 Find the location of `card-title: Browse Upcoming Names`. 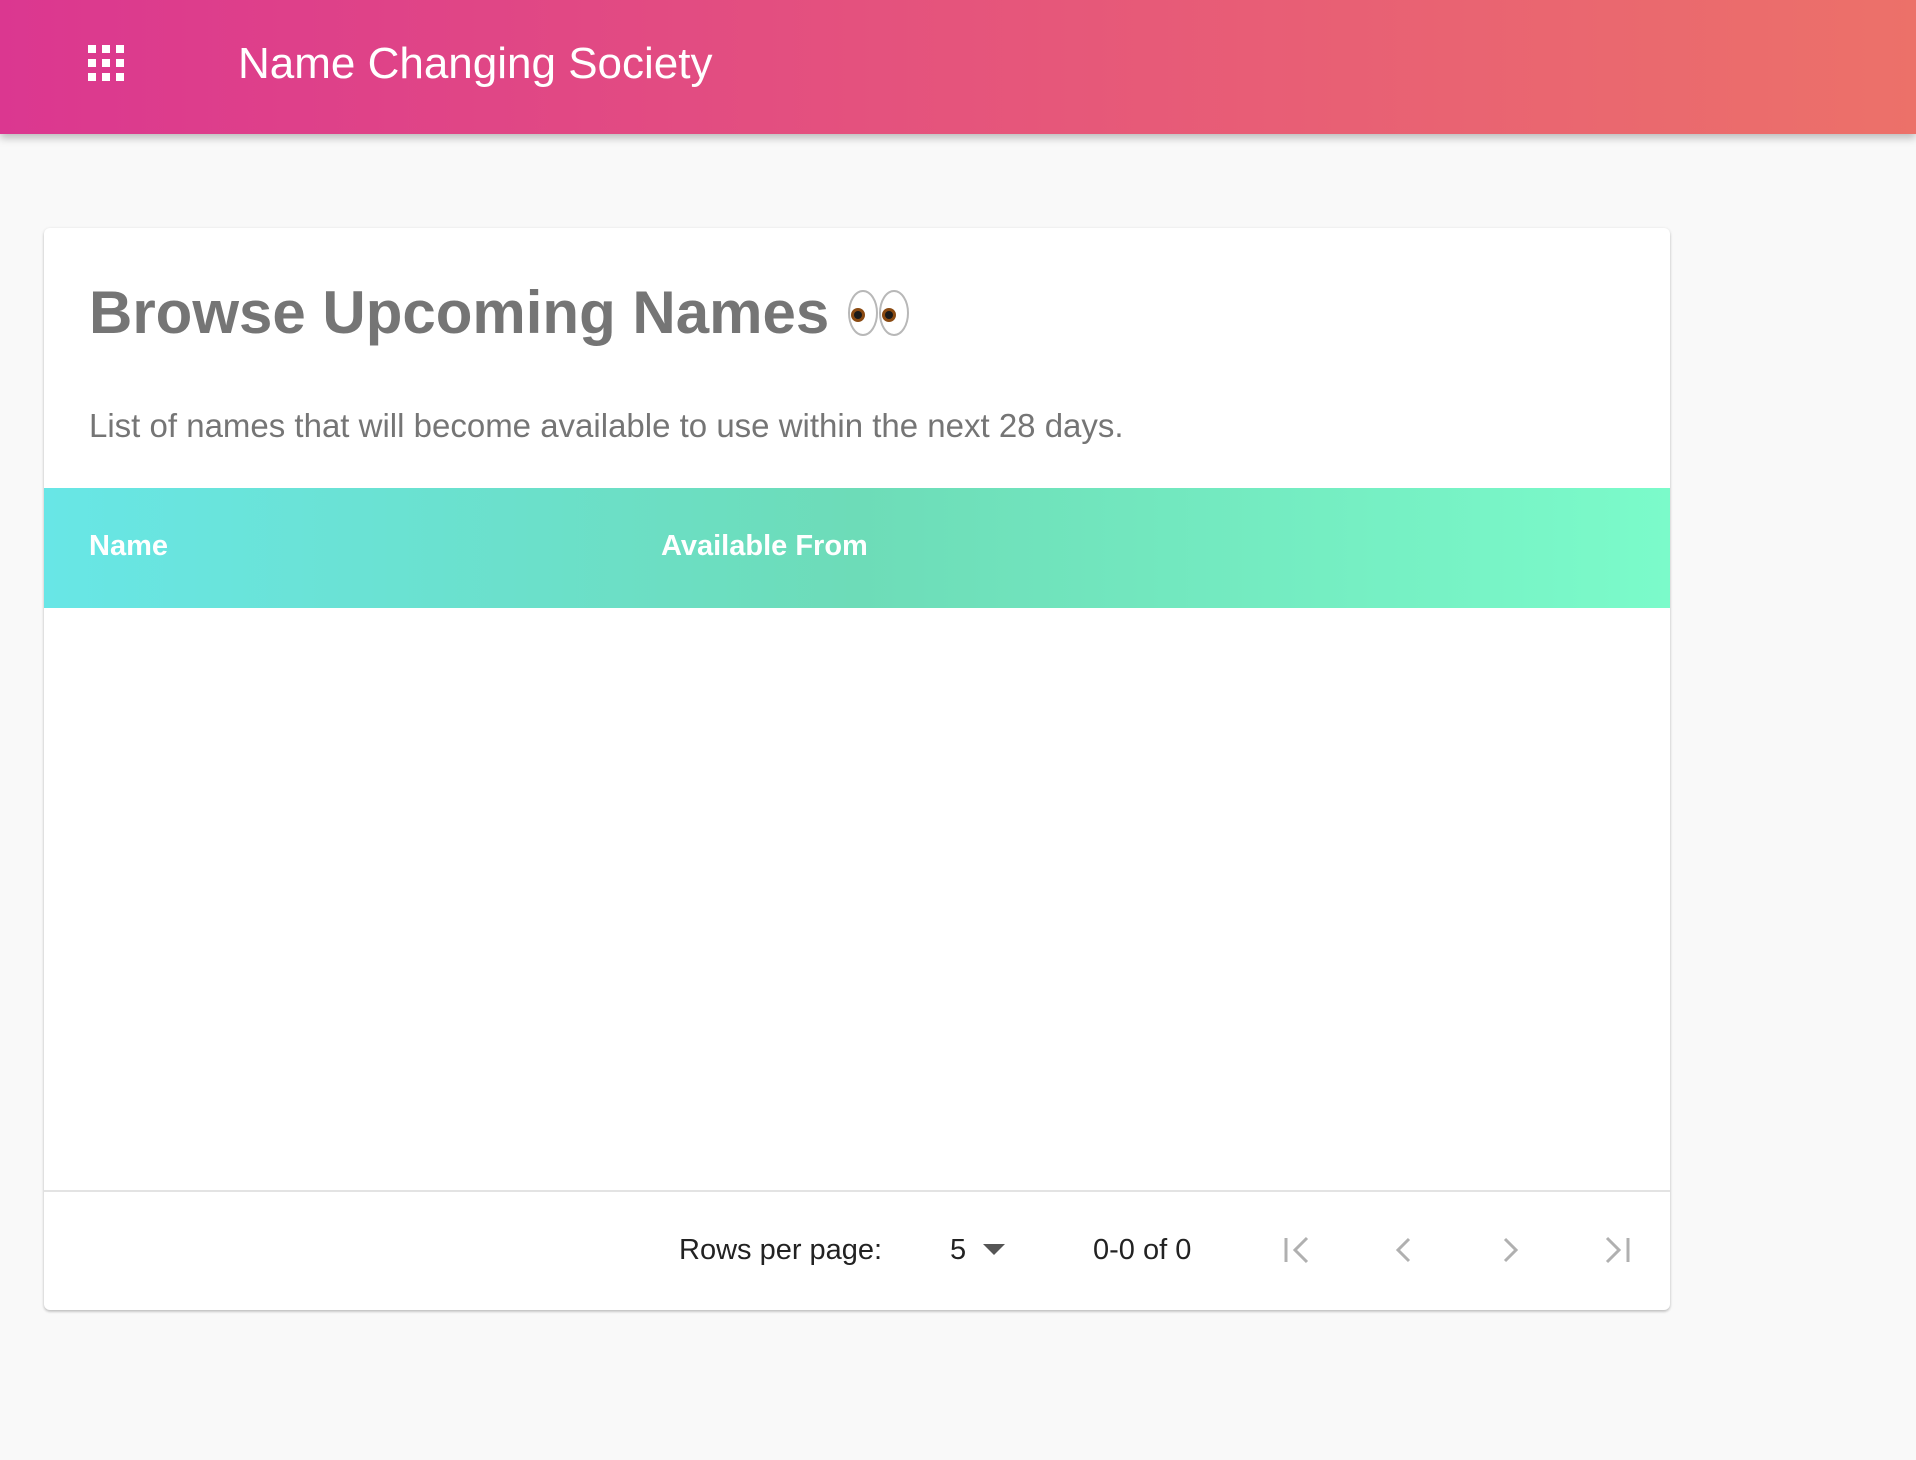

card-title: Browse Upcoming Names is located at coordinates (459, 312).